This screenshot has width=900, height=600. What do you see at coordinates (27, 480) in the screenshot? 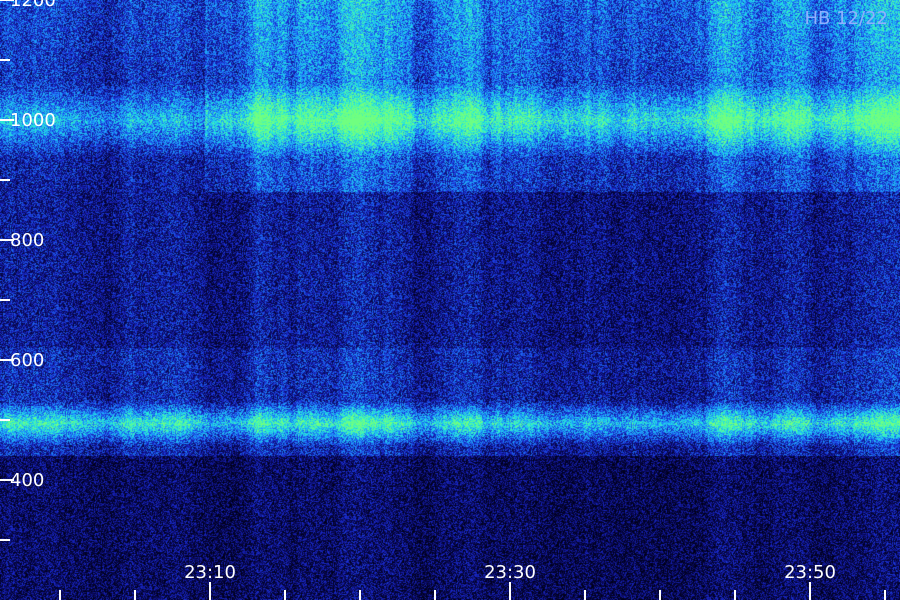
I see `y-tick-label: 400` at bounding box center [27, 480].